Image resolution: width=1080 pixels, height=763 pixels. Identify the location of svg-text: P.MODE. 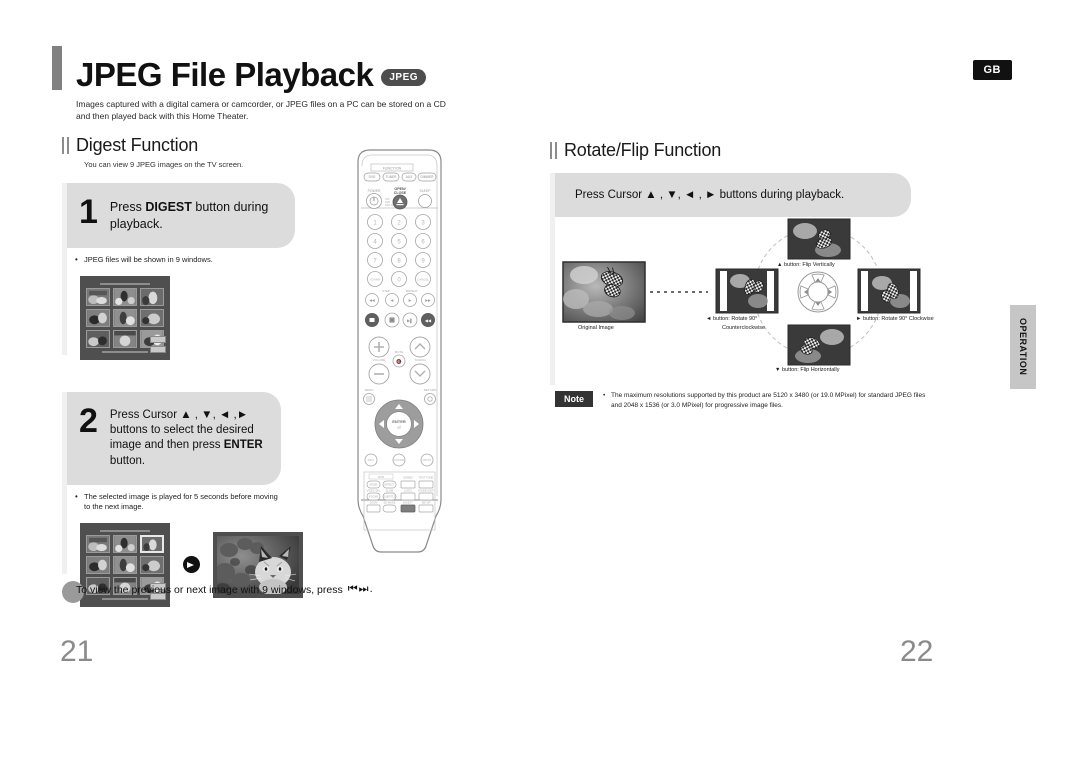
(399, 460).